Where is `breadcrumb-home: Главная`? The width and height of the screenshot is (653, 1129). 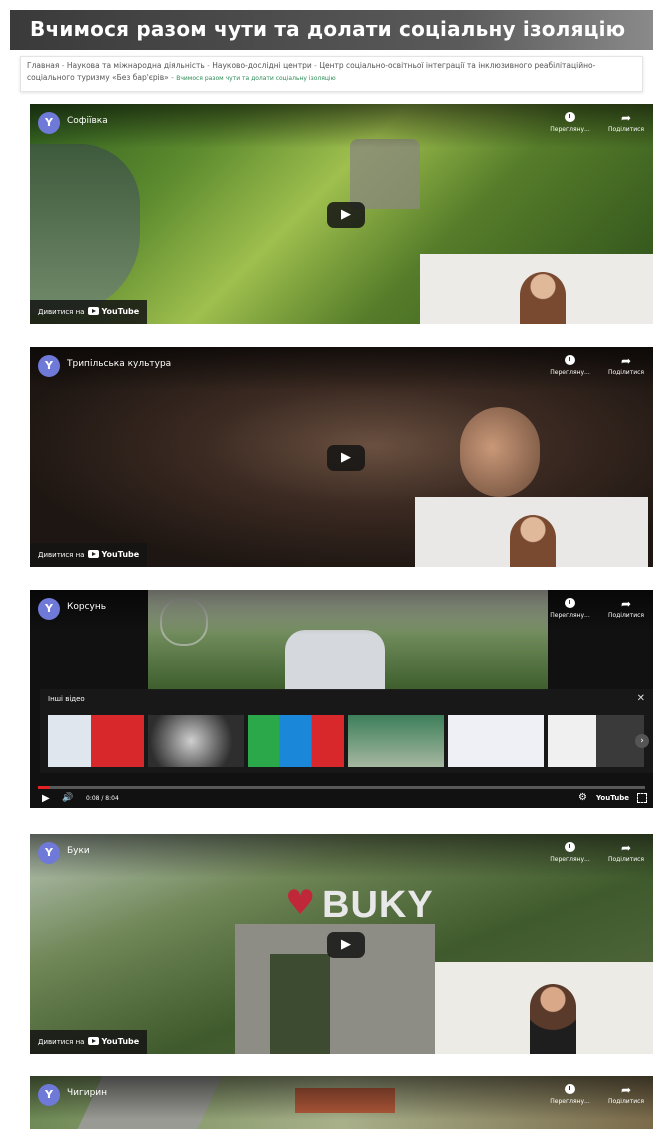 breadcrumb-home: Главная is located at coordinates (43, 65).